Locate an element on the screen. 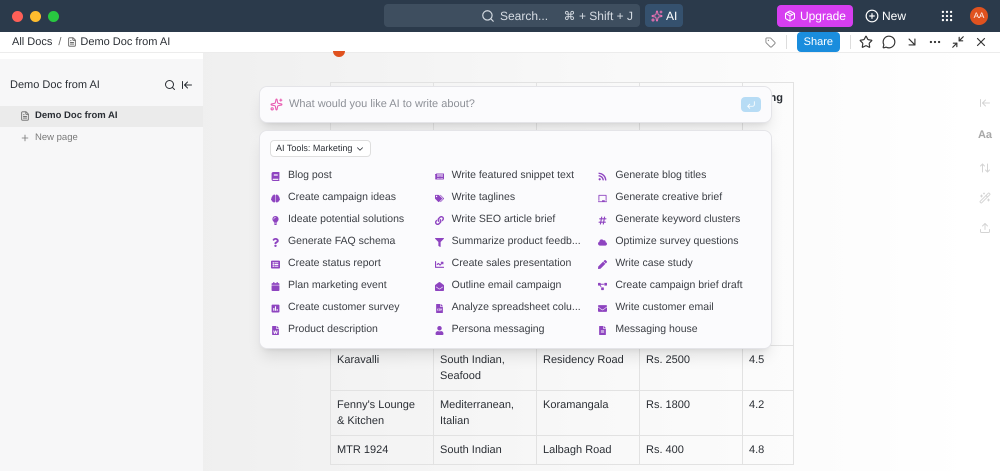  table-cell-text: Koramangala is located at coordinates (576, 405).